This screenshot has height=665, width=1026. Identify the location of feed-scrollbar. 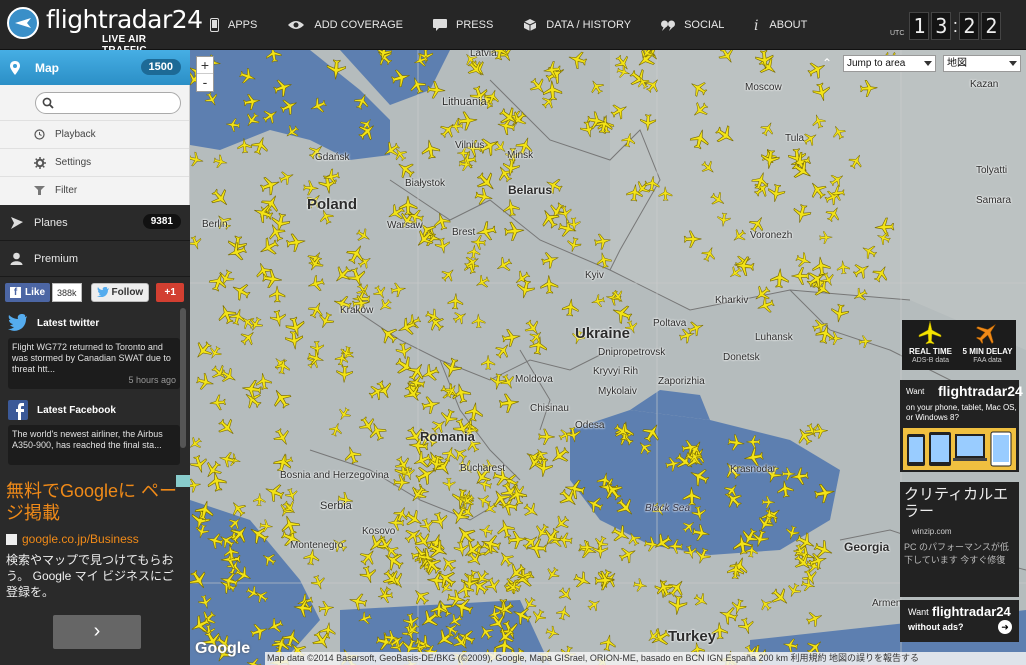
(183, 378).